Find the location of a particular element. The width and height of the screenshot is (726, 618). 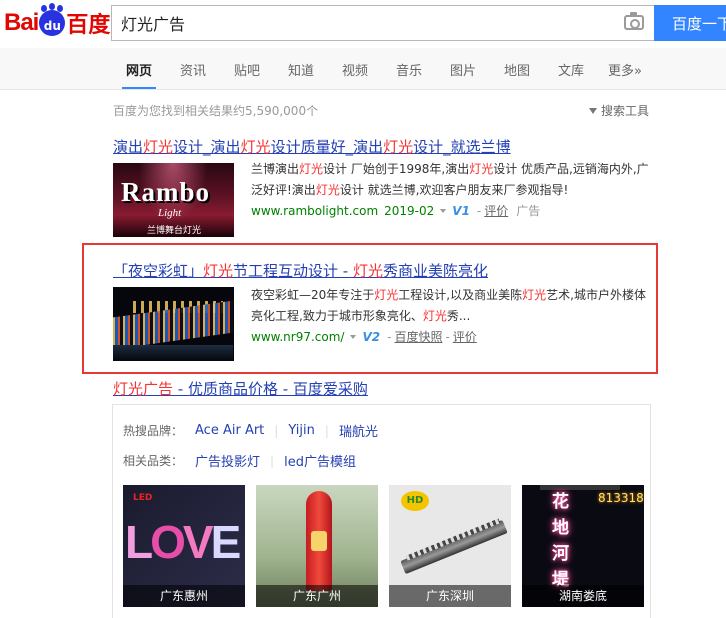

search-tabs: 网页 资讯 贴吧 知道 视频 音乐 图片 地图 文库 更多» is located at coordinates (363, 69).